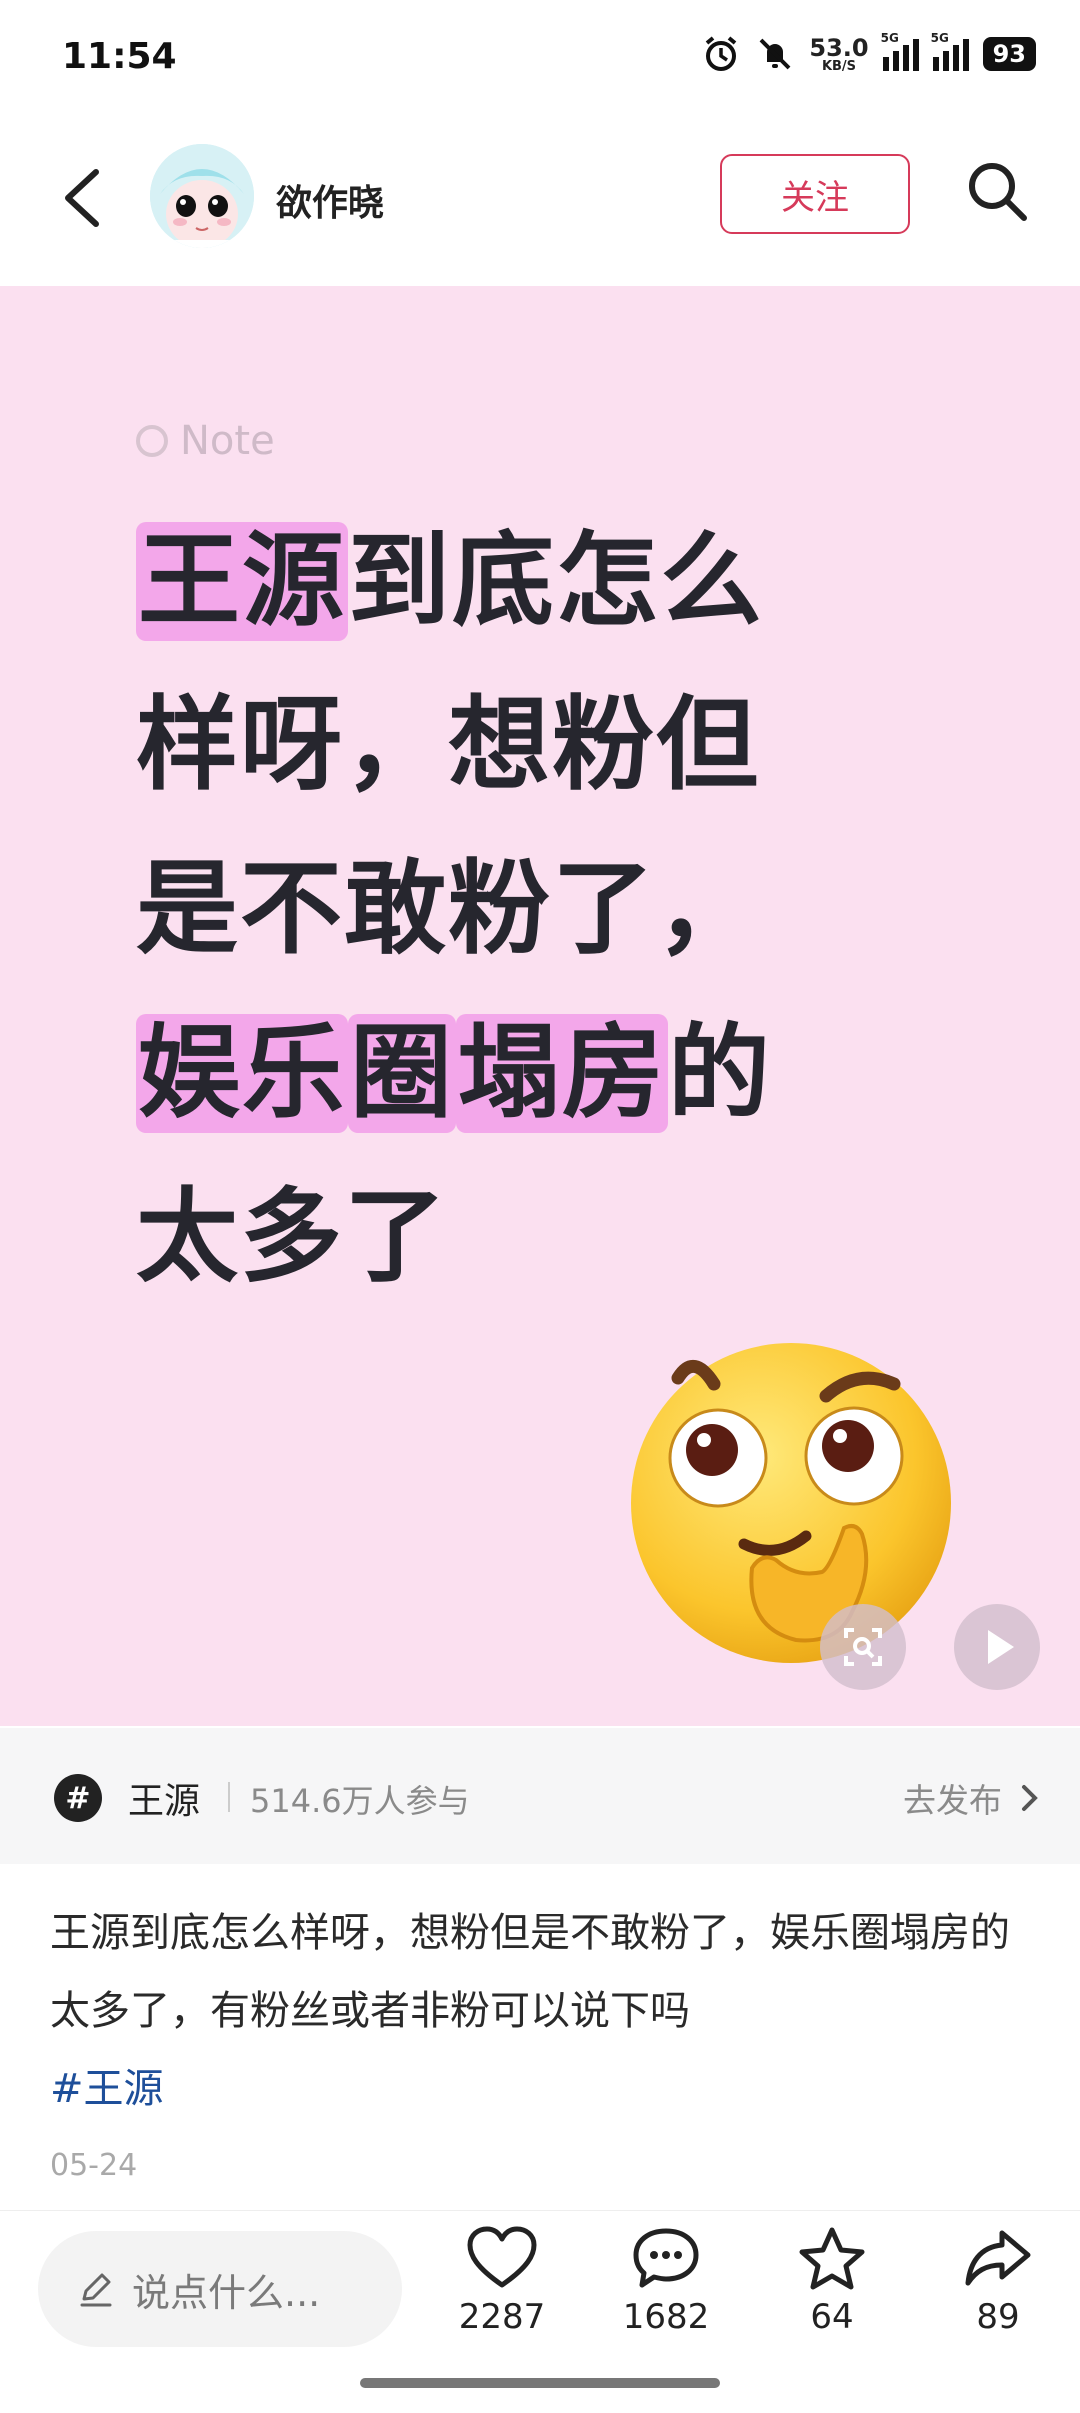 This screenshot has height=2413, width=1080. I want to click on image-title-line: 样呀，想粉但, so click(448, 745).